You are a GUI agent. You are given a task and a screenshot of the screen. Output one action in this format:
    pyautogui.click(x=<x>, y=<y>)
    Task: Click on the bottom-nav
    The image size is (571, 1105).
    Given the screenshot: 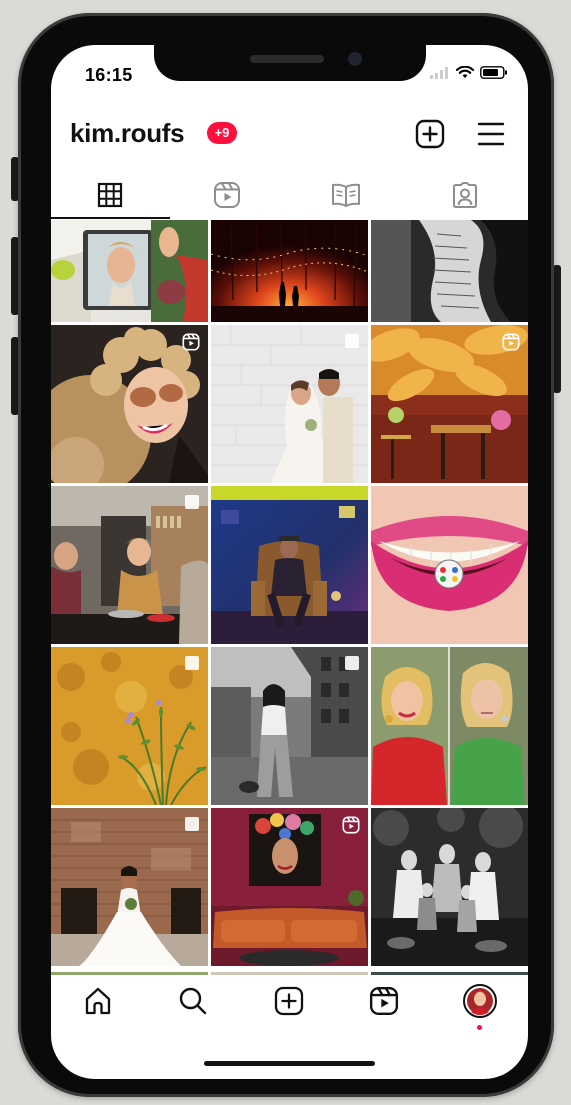 What is the action you would take?
    pyautogui.click(x=289, y=1005)
    